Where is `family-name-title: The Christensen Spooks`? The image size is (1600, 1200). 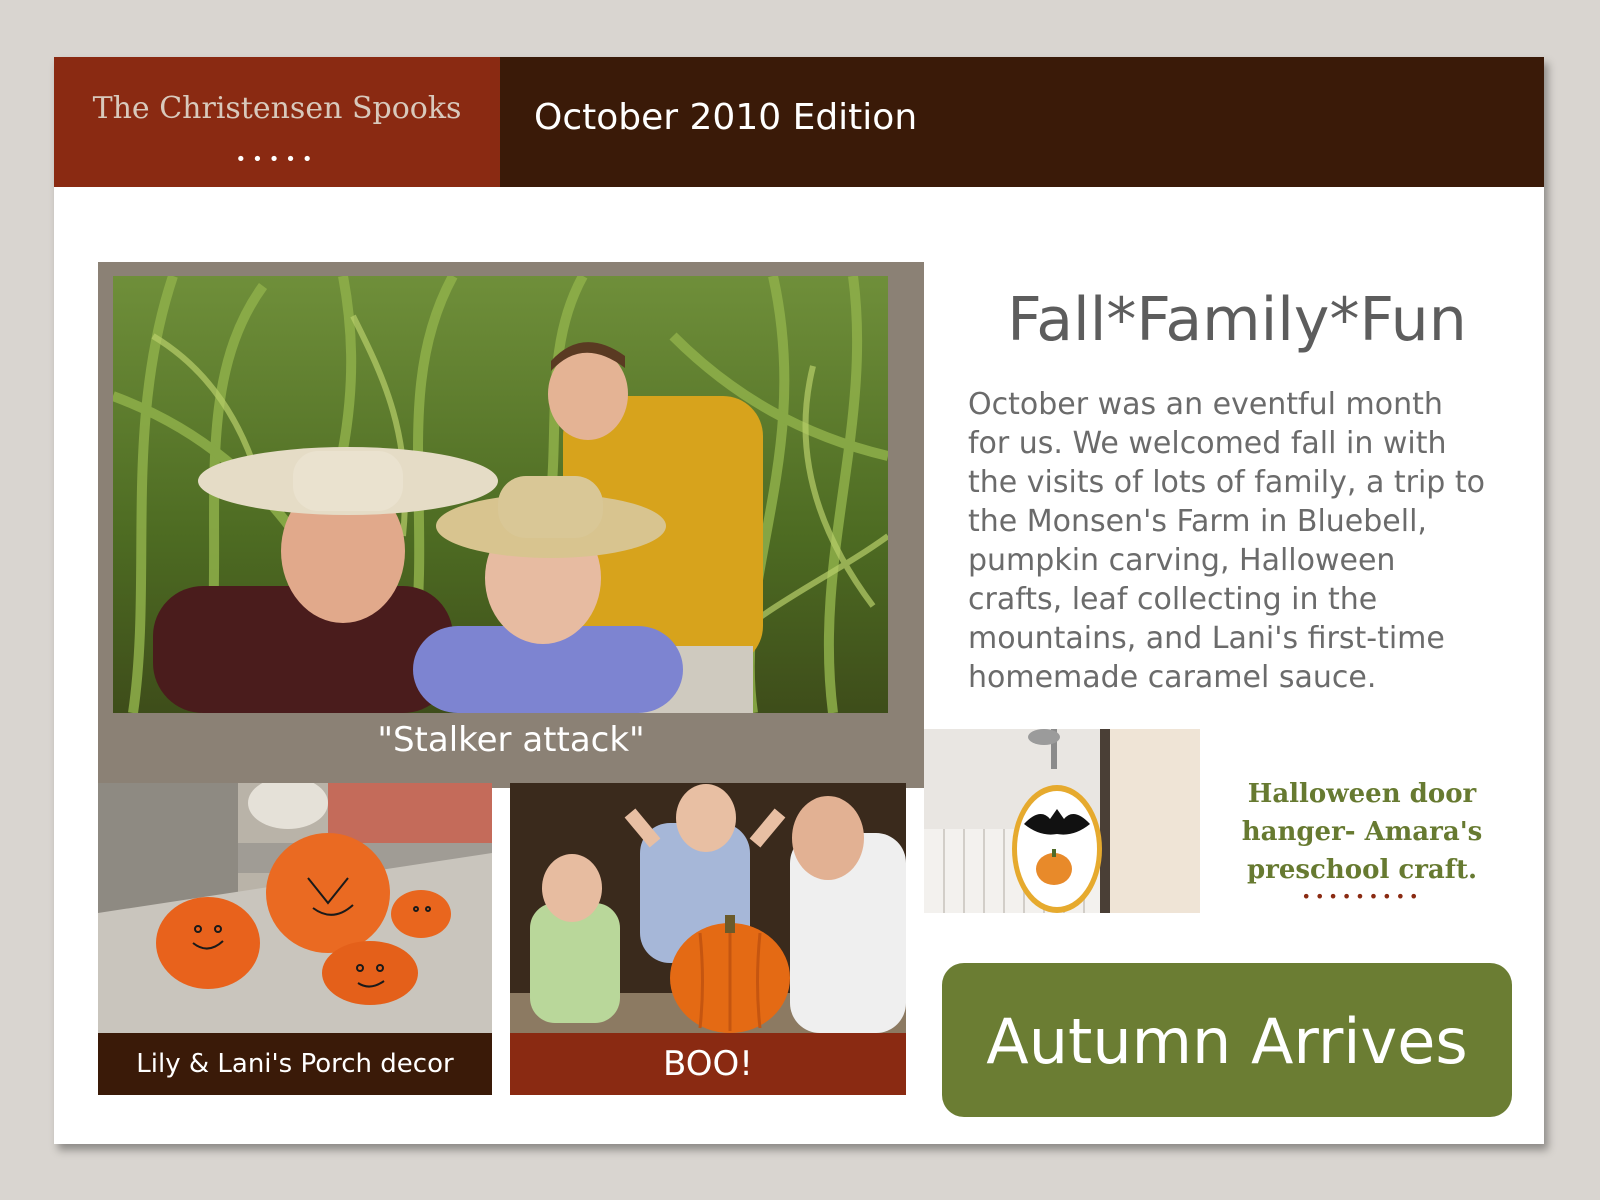 family-name-title: The Christensen Spooks is located at coordinates (277, 108).